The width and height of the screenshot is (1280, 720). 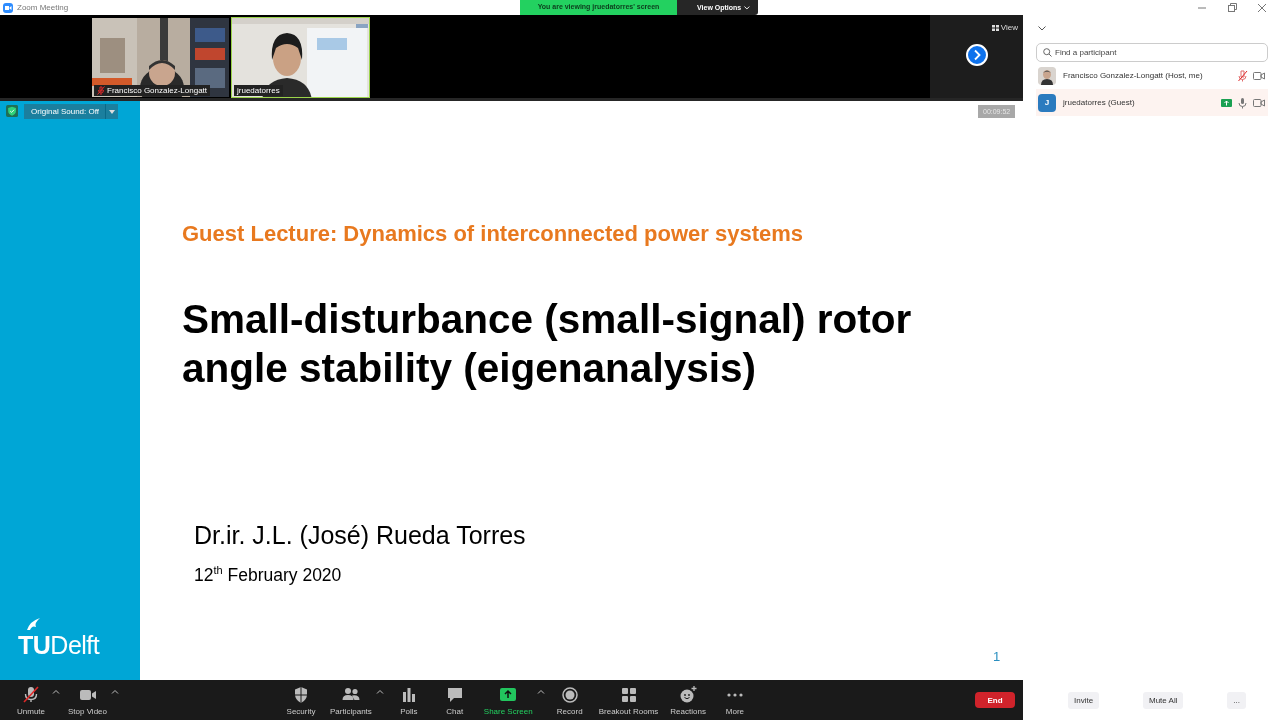 I want to click on participant-row: J jruedatorres (Guest), so click(x=1152, y=102).